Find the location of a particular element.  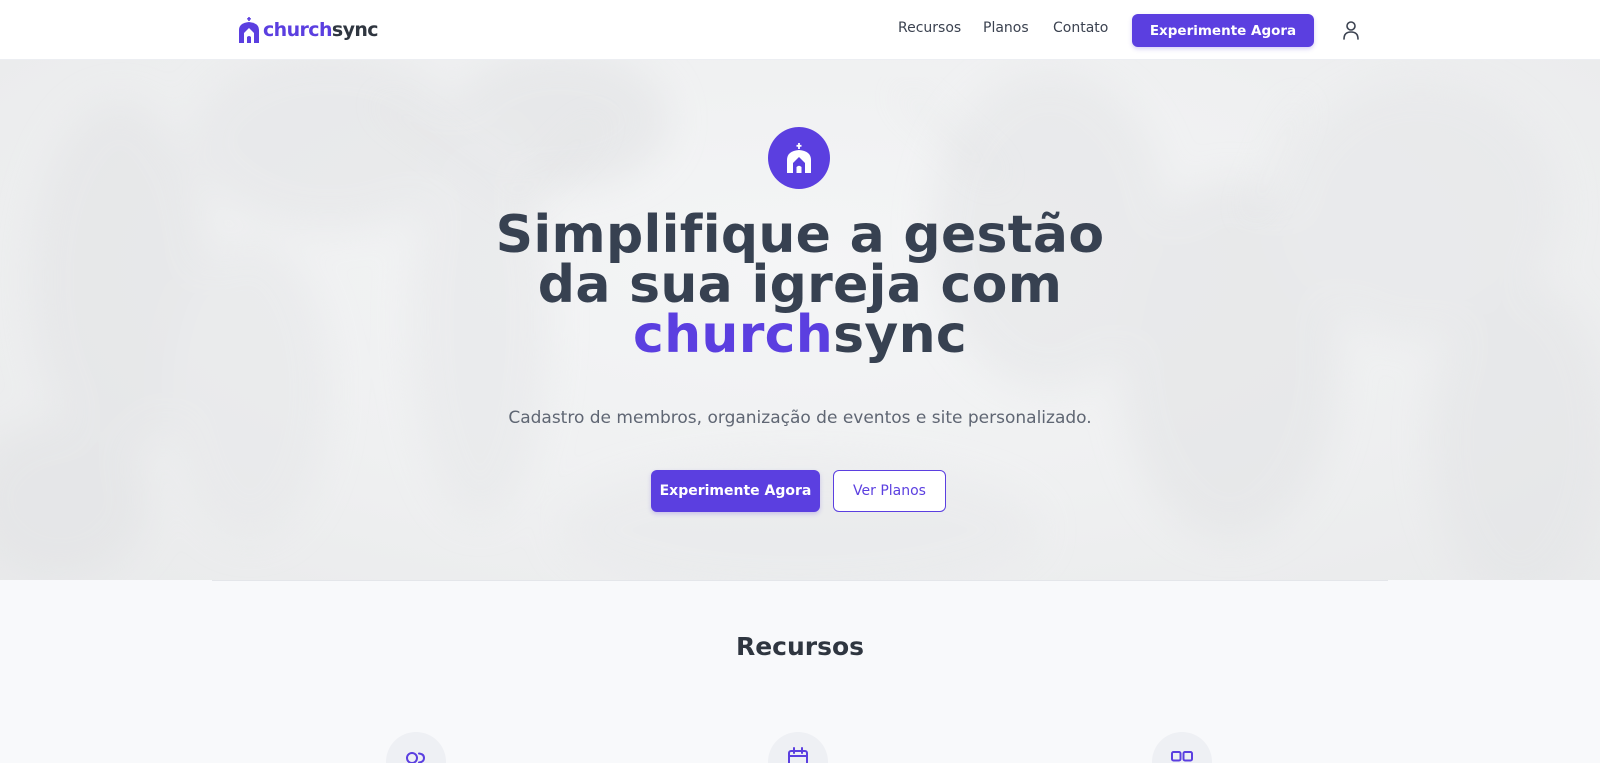

hero-church-badge is located at coordinates (799, 158).